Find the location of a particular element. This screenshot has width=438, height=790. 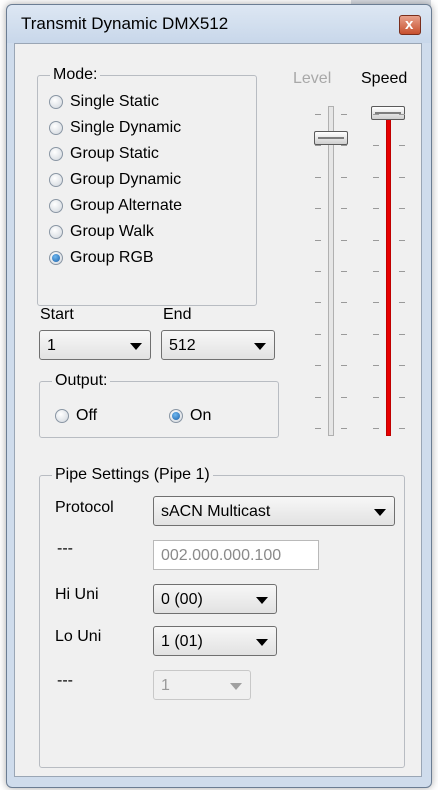

output-on-label: On is located at coordinates (201, 415).